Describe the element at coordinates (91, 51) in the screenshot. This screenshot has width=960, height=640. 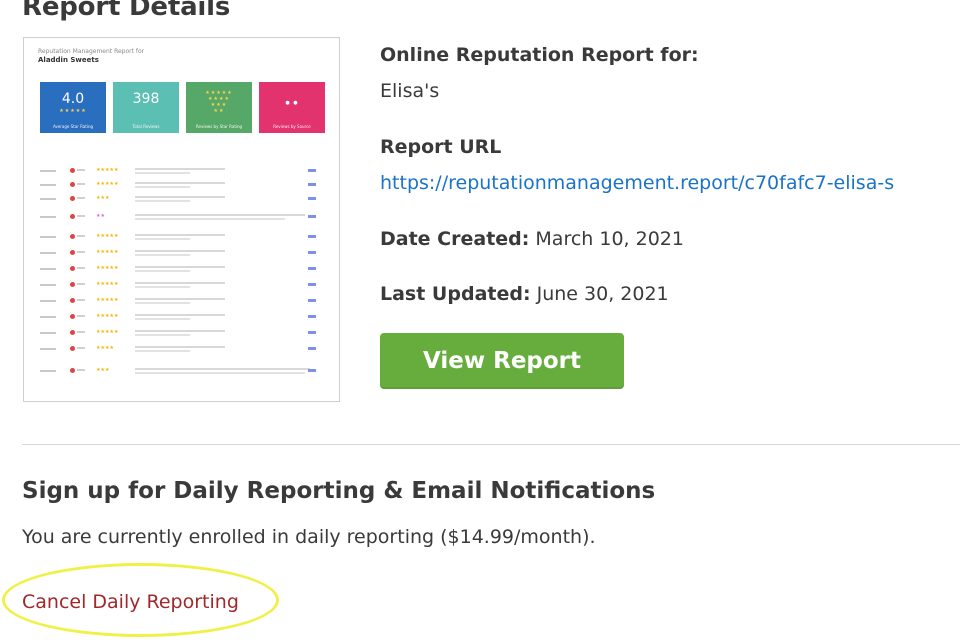
I see `thumbnail-header-line1: Reputation Management Report for` at that location.